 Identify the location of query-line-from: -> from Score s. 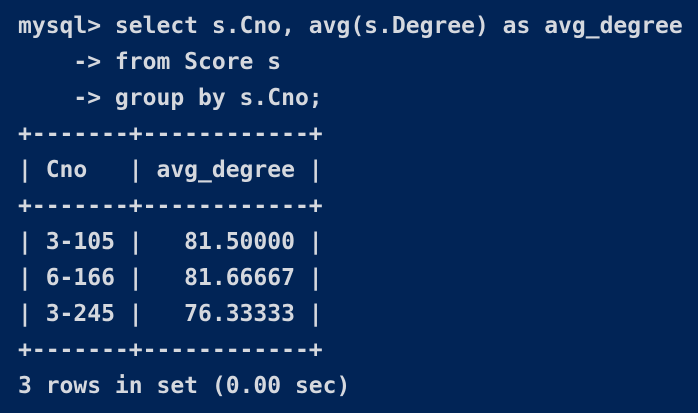
(150, 62).